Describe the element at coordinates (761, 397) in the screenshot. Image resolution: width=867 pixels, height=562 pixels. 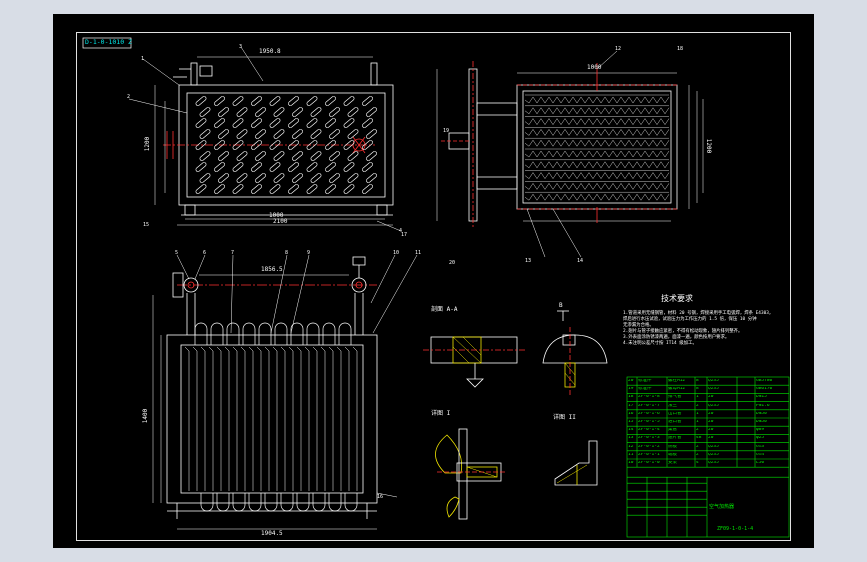
I see `parts-list-cell: DN15` at that location.